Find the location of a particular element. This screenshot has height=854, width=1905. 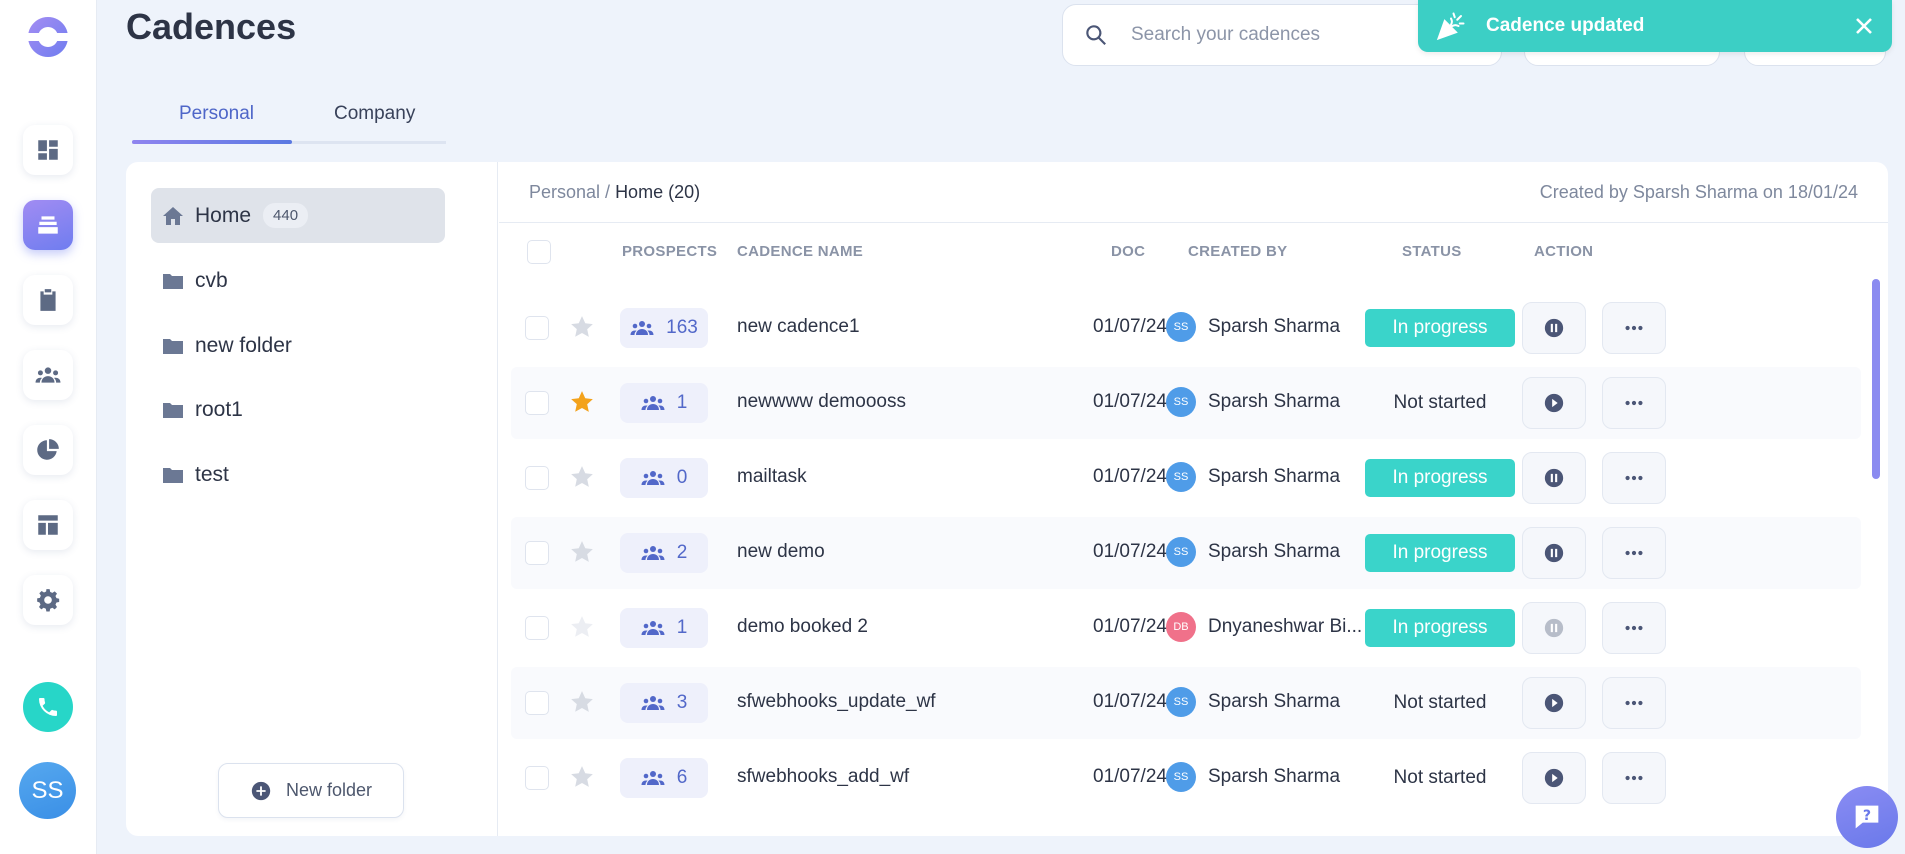

folder-home: Home 440 is located at coordinates (298, 215).